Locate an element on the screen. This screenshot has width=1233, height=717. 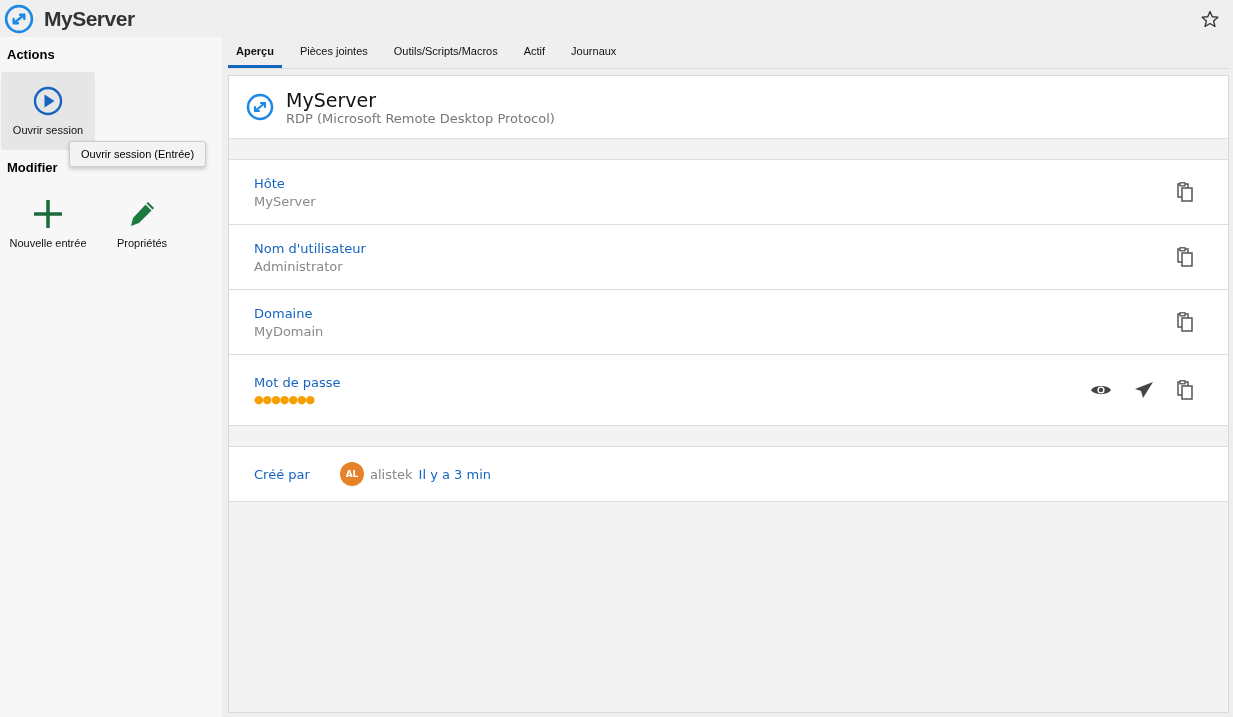
field-label: Domaine is located at coordinates (284, 313).